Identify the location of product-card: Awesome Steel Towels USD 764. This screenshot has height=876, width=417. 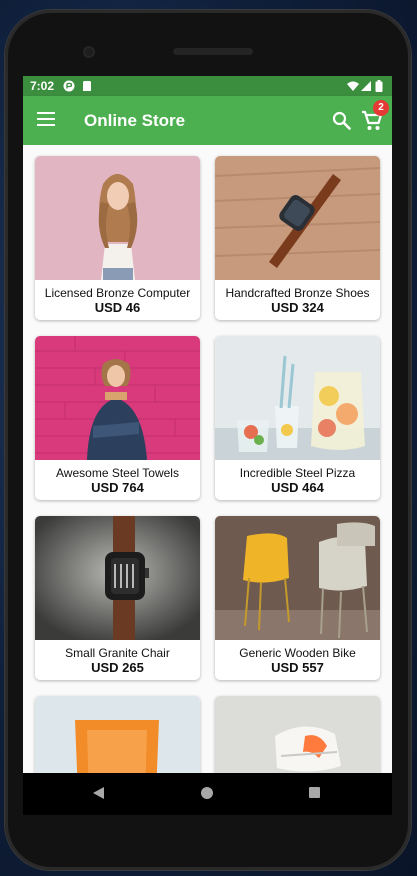
(117, 418).